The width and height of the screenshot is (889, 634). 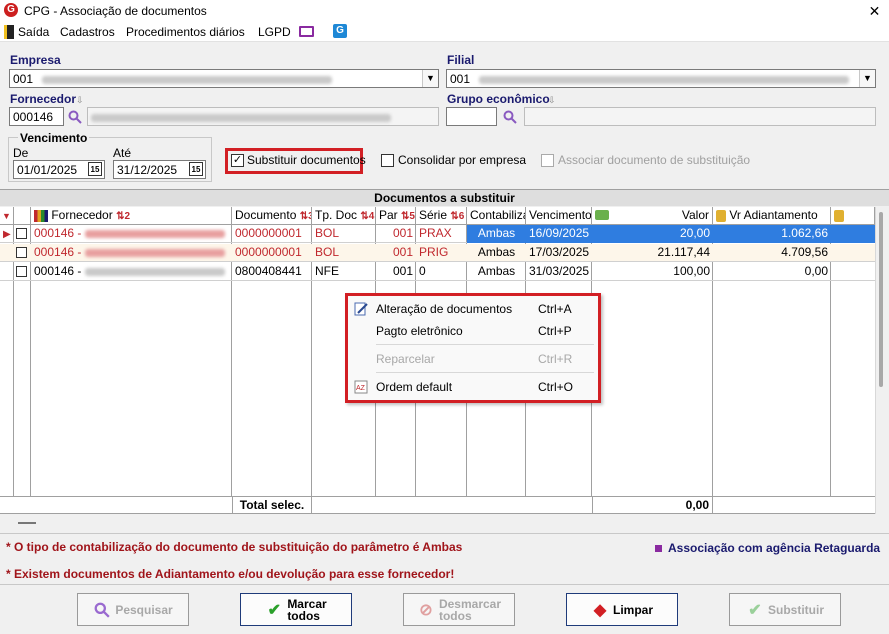 I want to click on cell-serie: 0, so click(x=422, y=271).